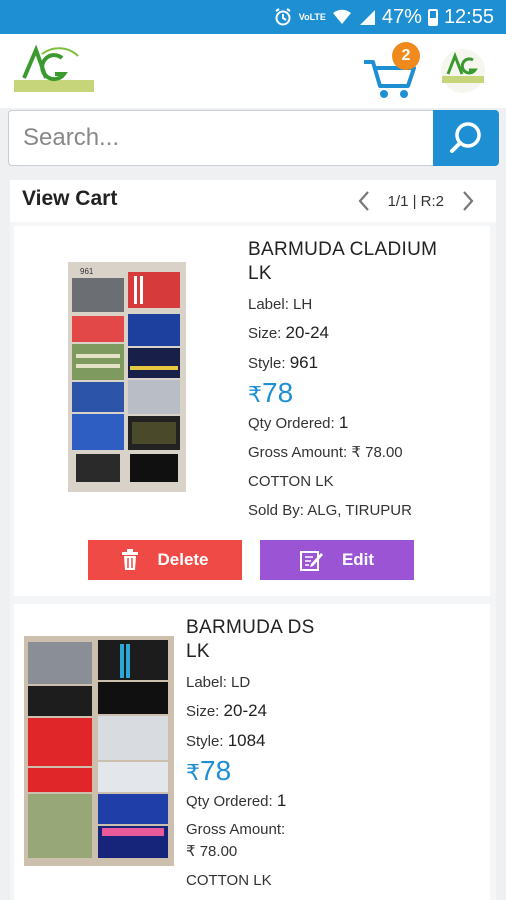 The image size is (506, 900). Describe the element at coordinates (406, 56) in the screenshot. I see `cart-count-badge: 2` at that location.